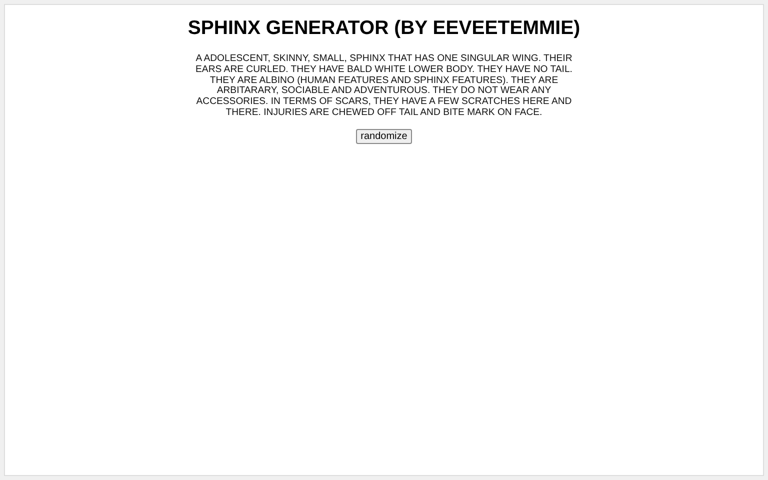 This screenshot has height=480, width=768. Describe the element at coordinates (384, 28) in the screenshot. I see `page-title: SPHINX GENERATOR (BY EEVEETEMMIE)` at that location.